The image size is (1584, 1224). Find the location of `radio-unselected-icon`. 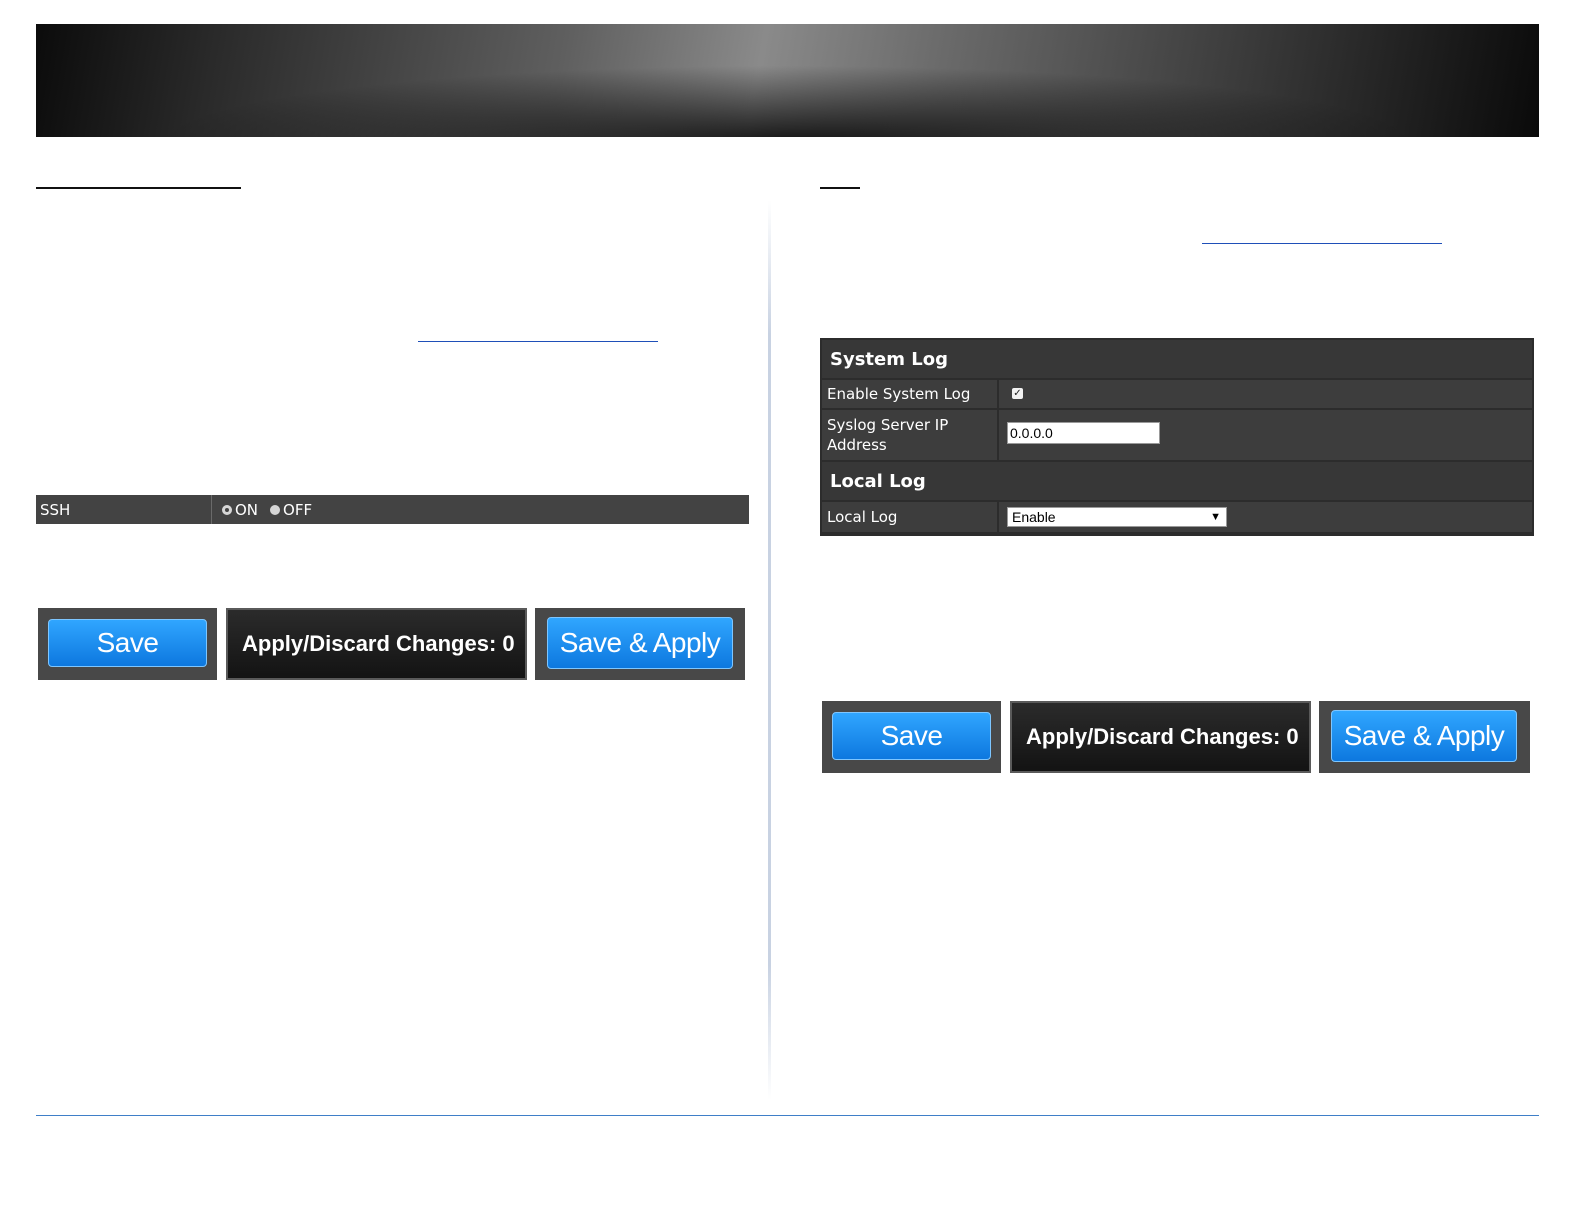

radio-unselected-icon is located at coordinates (275, 509).